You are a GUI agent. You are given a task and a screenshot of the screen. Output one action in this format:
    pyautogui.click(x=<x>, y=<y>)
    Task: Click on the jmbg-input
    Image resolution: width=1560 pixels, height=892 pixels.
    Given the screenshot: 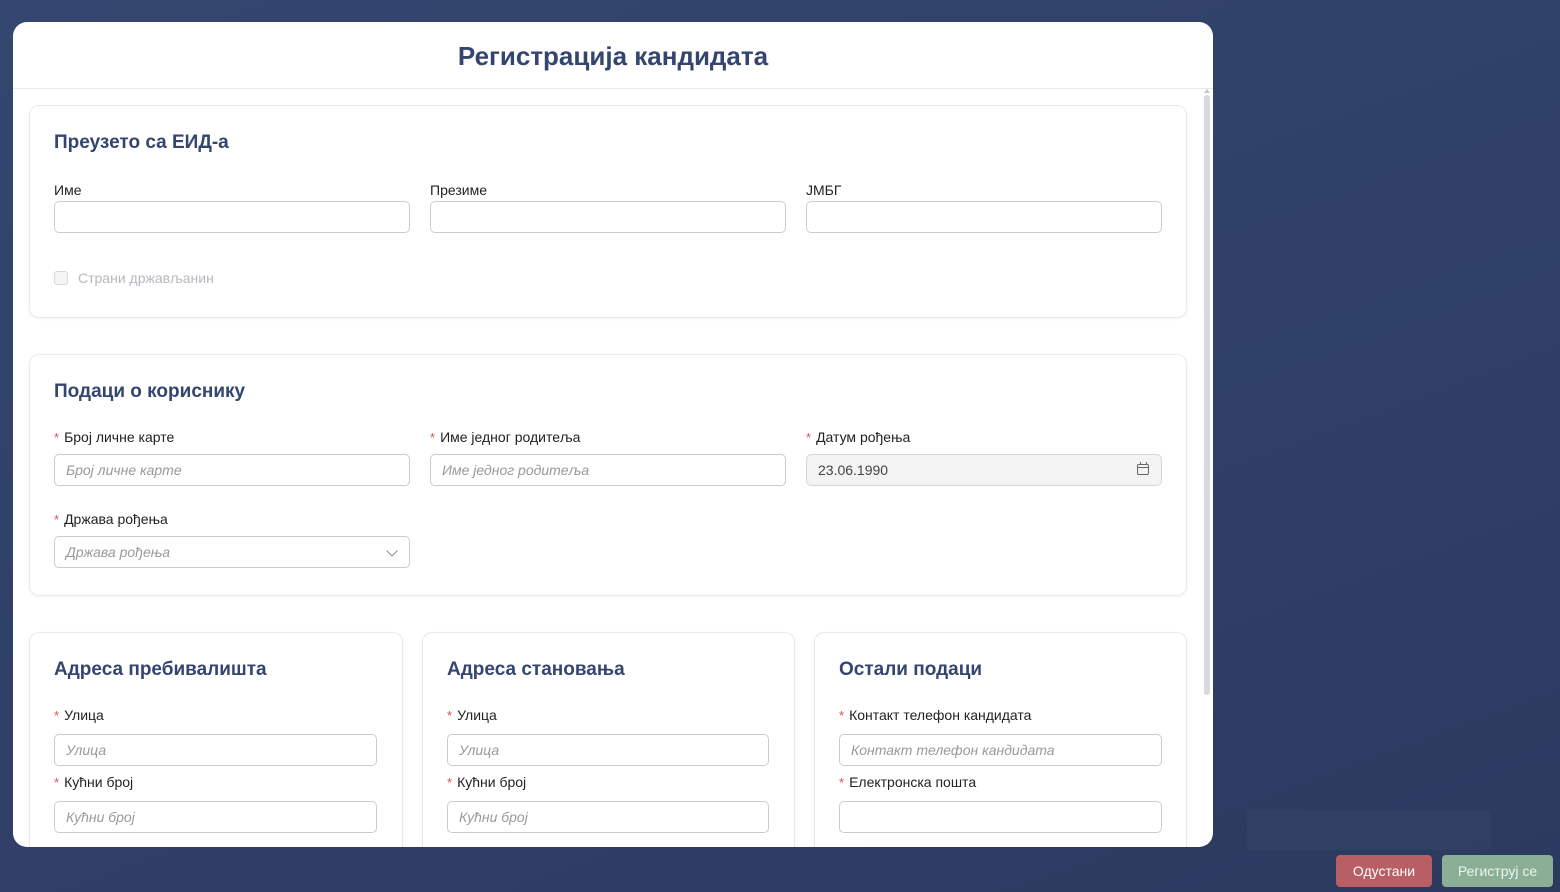 What is the action you would take?
    pyautogui.click(x=984, y=217)
    